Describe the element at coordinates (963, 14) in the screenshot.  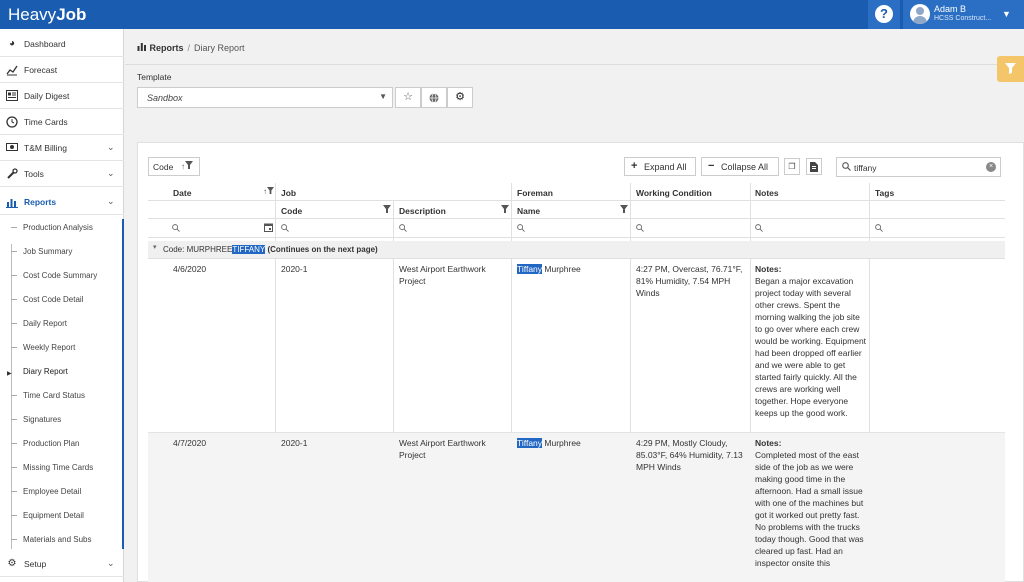
I see `user-menu: Adam B HCSS Construct... ▼` at that location.